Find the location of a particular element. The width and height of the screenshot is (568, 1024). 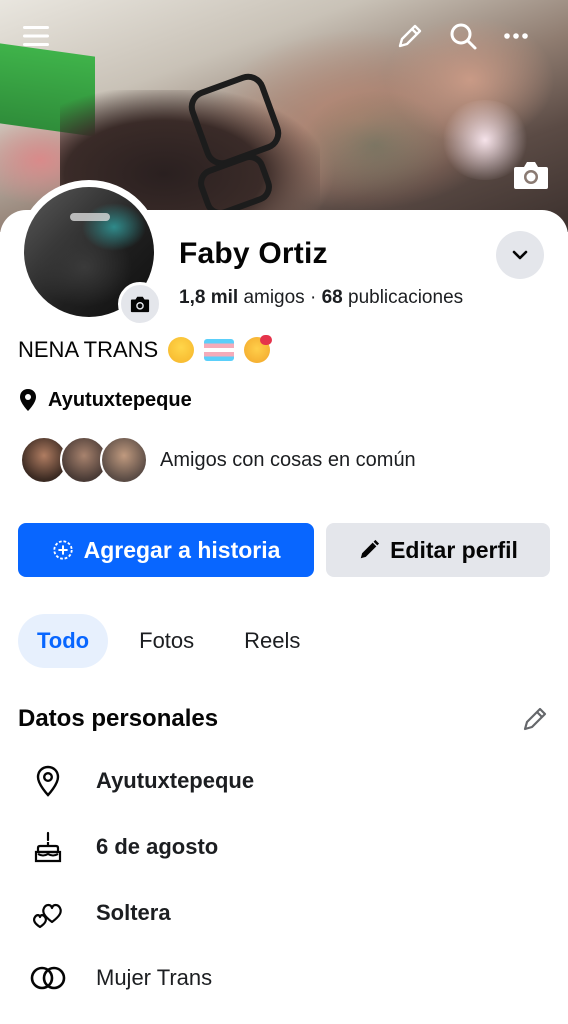

detail-row-gender: Mujer Trans is located at coordinates (120, 978).